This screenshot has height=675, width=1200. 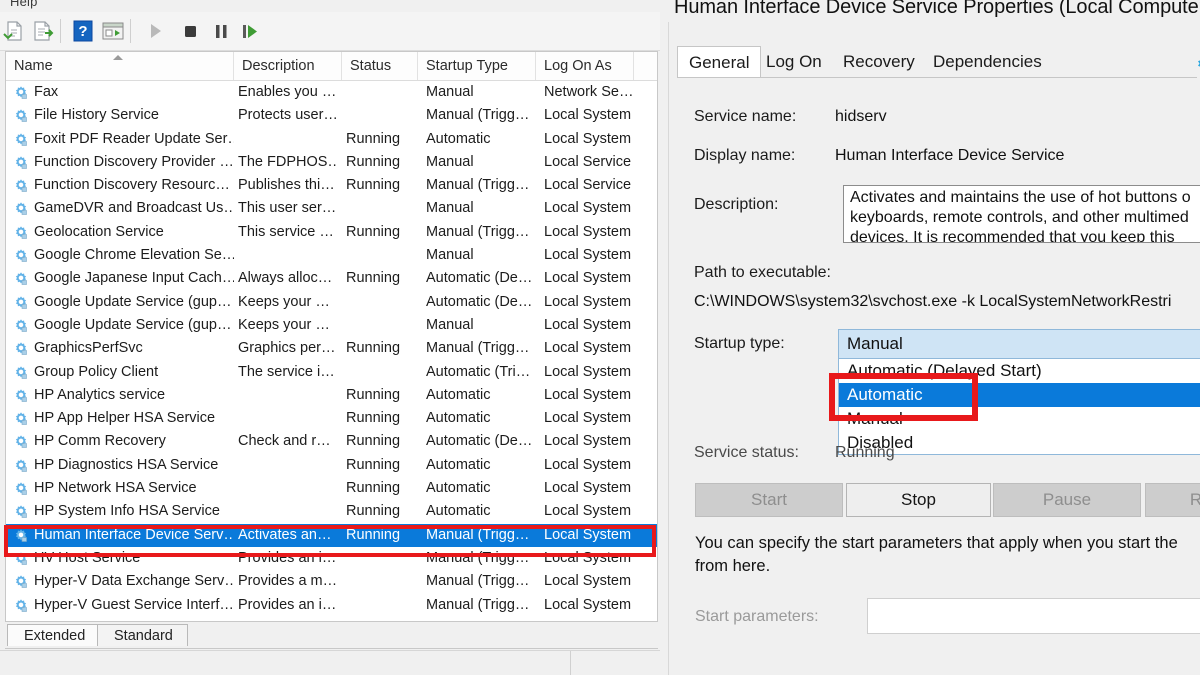 I want to click on tab-general: General, so click(x=719, y=62).